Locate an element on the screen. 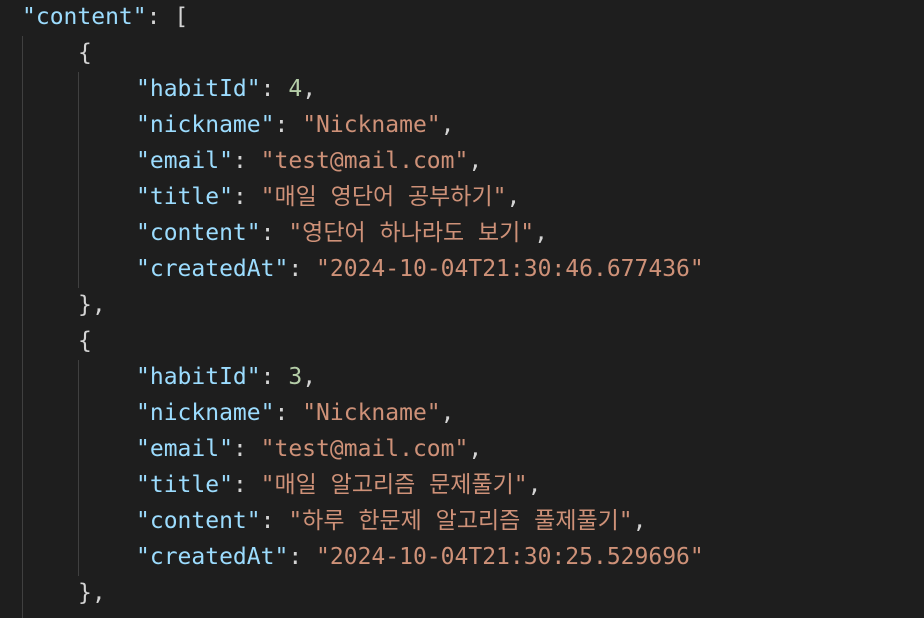 The width and height of the screenshot is (924, 618). json-string: "하루 한문제 알고리즘 풀제풀기" is located at coordinates (460, 521).